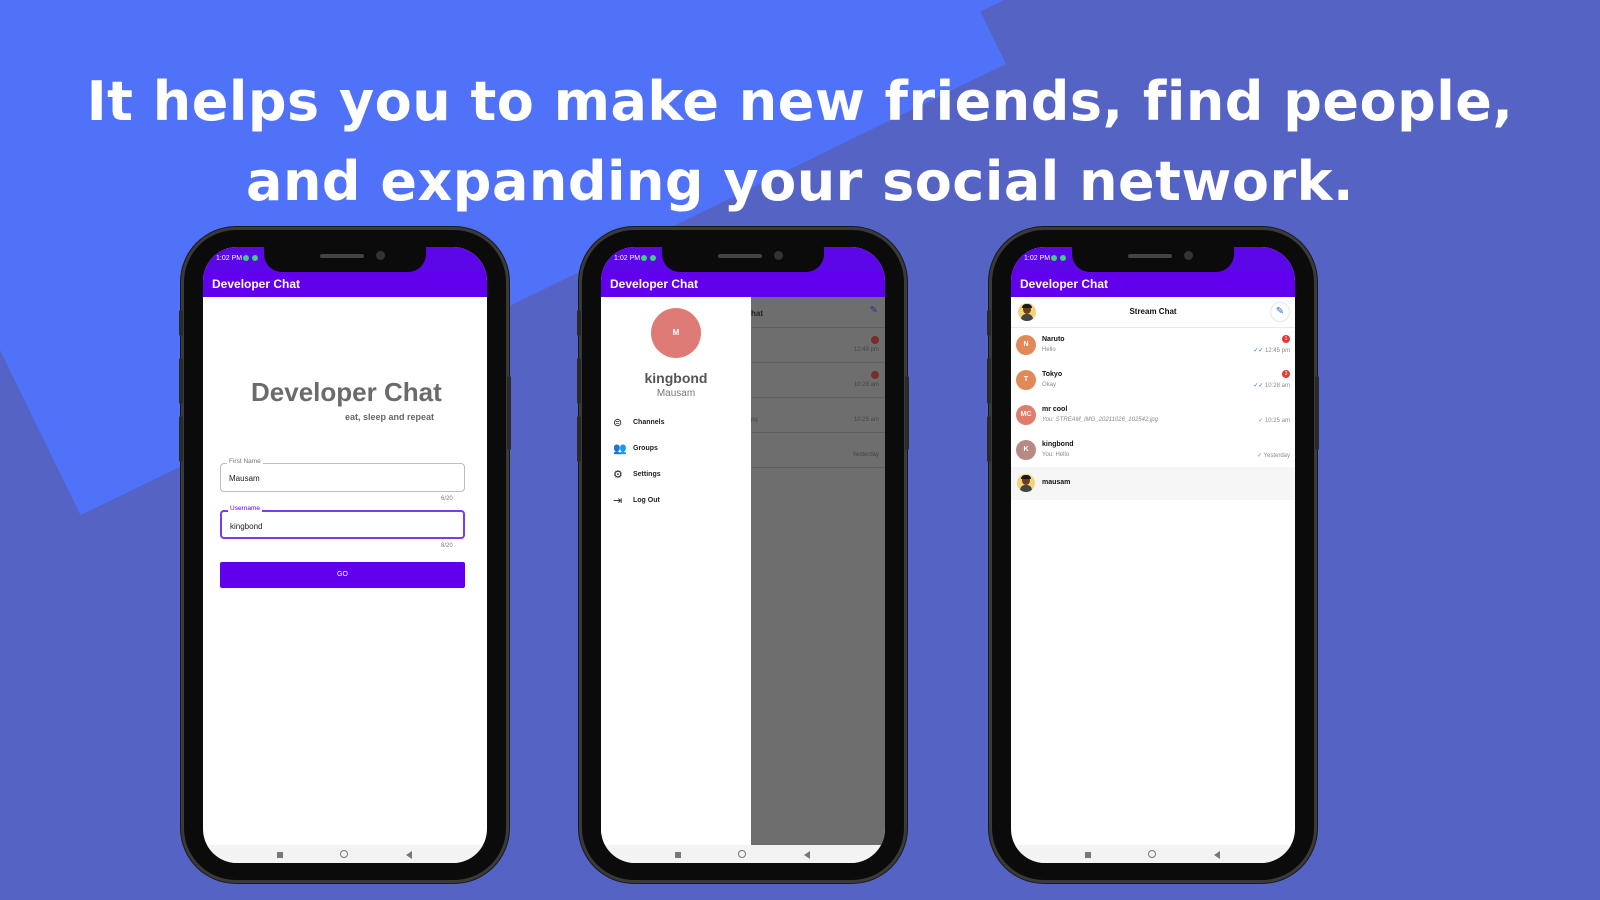 The height and width of the screenshot is (900, 1600). What do you see at coordinates (1277, 421) in the screenshot?
I see `chat-time: 10:25 am` at bounding box center [1277, 421].